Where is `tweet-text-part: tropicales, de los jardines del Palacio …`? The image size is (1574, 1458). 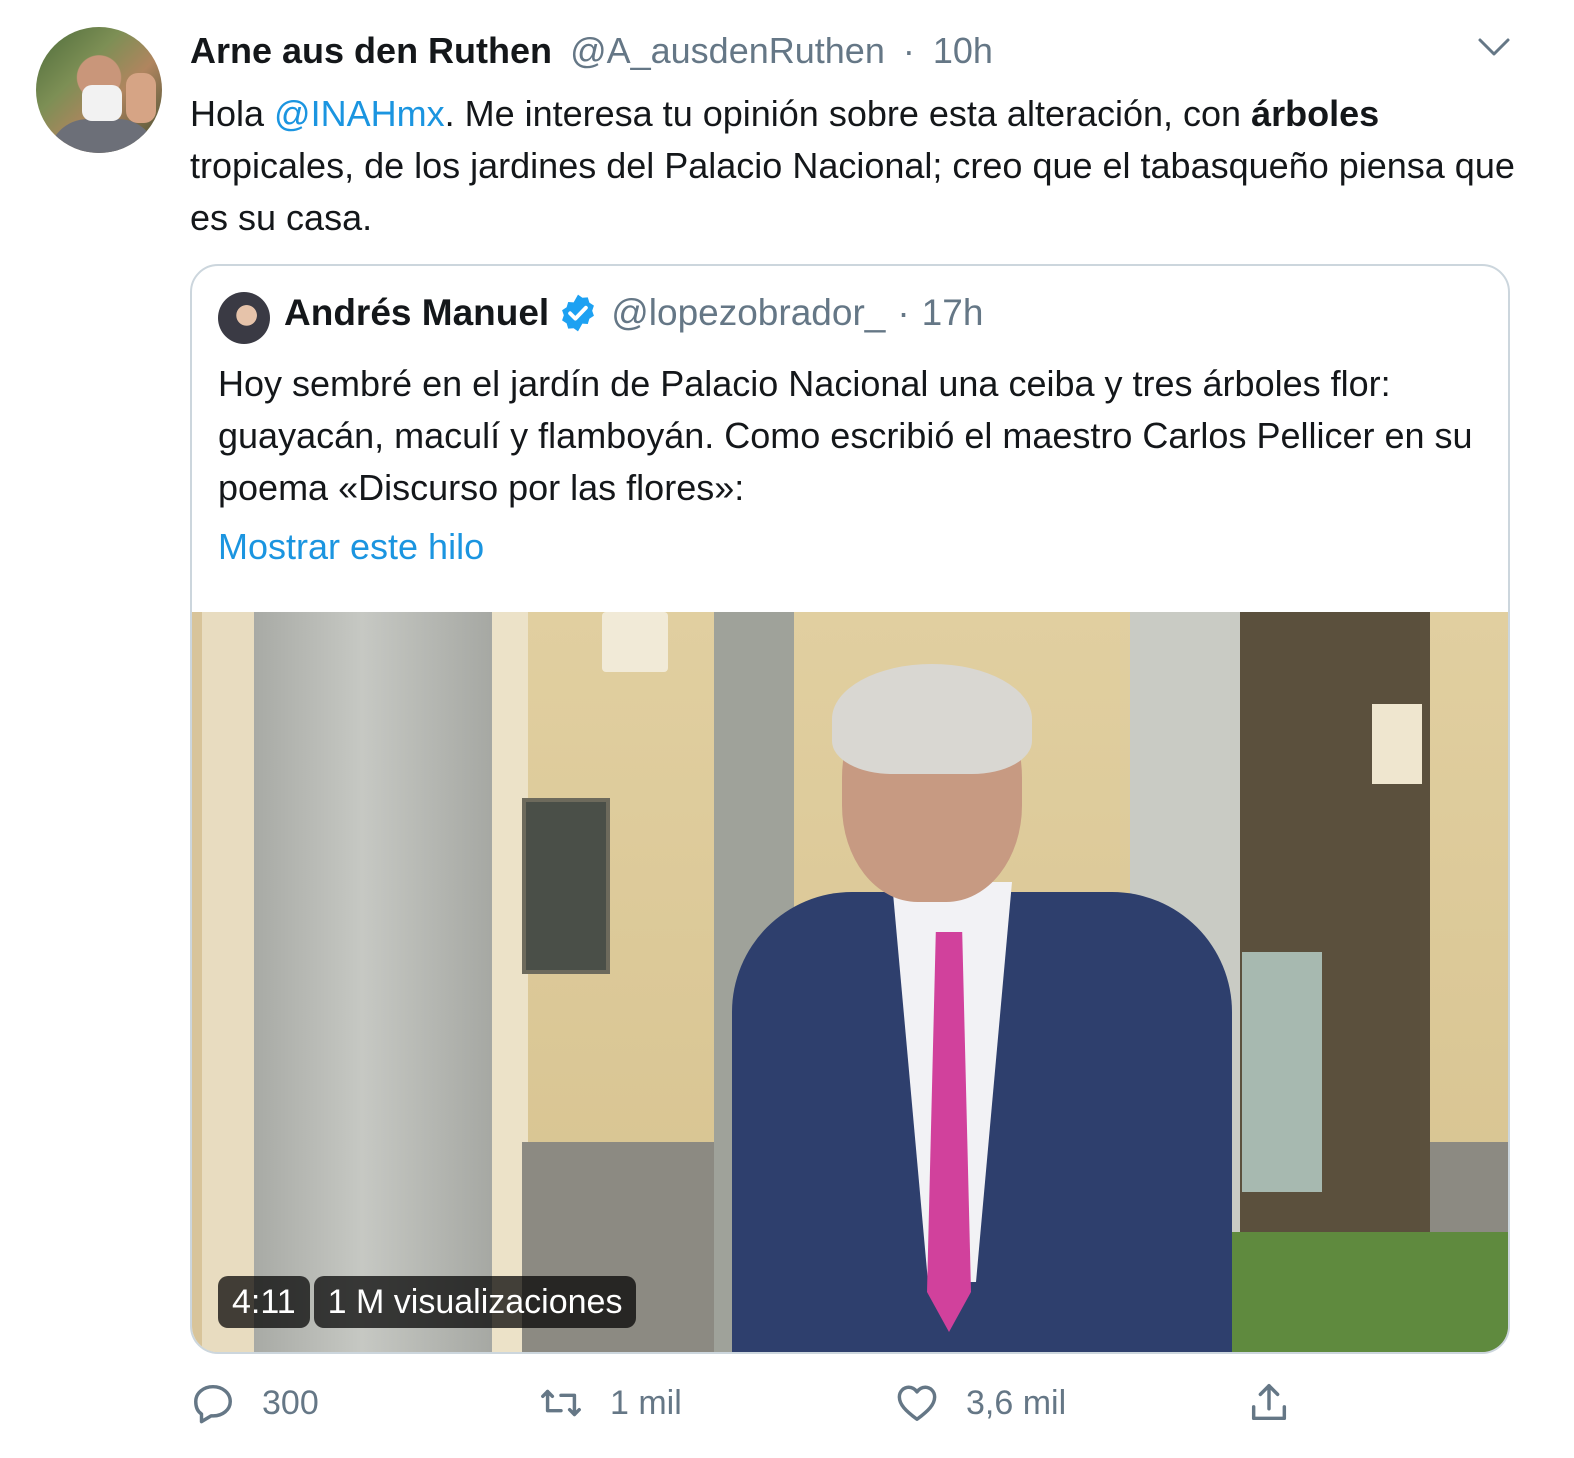 tweet-text-part: tropicales, de los jardines del Palacio … is located at coordinates (852, 191).